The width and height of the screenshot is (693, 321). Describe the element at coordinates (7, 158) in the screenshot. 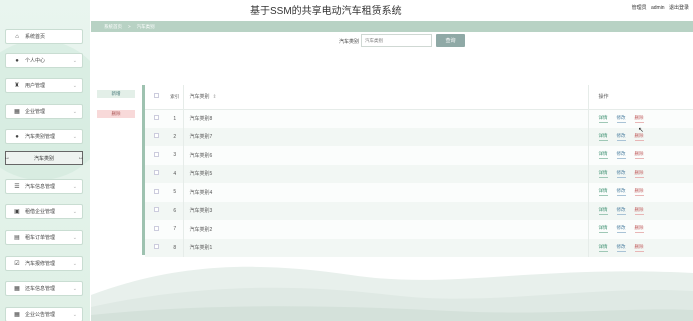

I see `resize-arrow-icon: ↔` at that location.